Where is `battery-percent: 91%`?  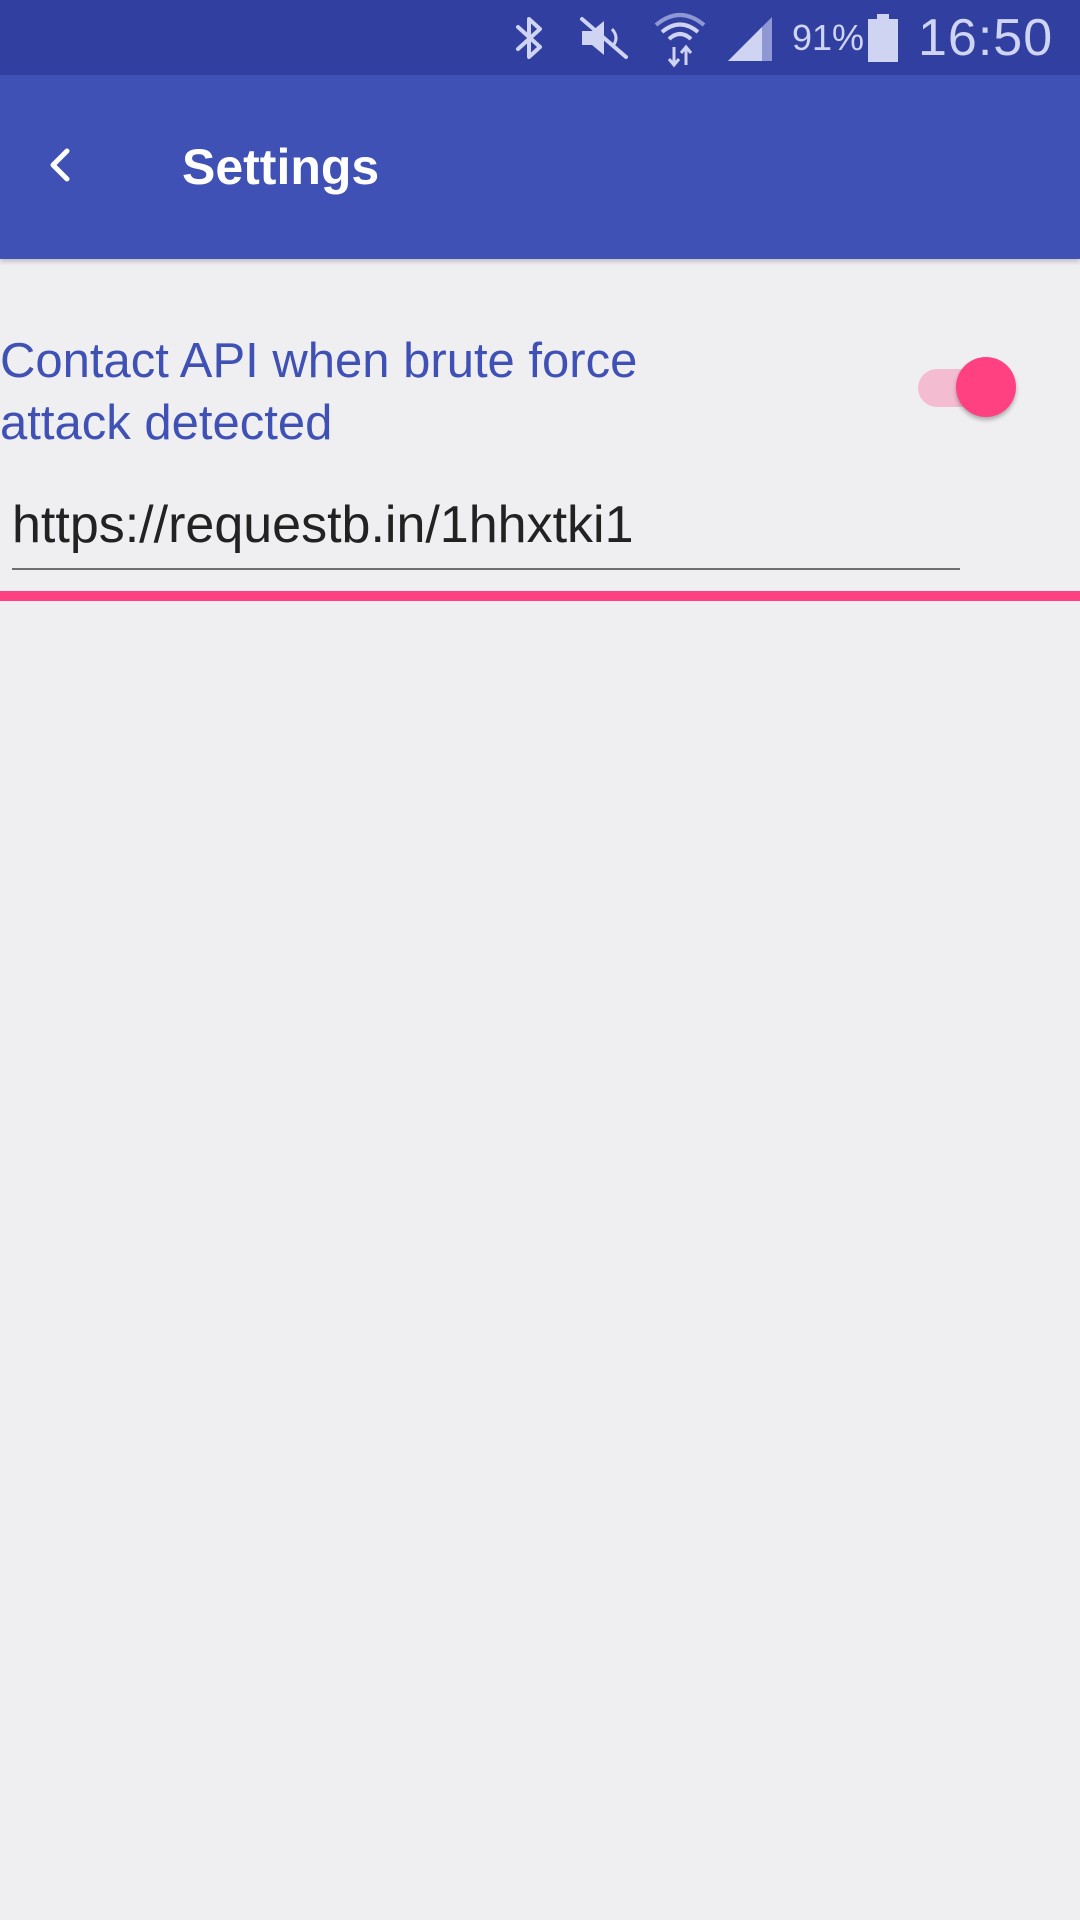
battery-percent: 91% is located at coordinates (828, 37).